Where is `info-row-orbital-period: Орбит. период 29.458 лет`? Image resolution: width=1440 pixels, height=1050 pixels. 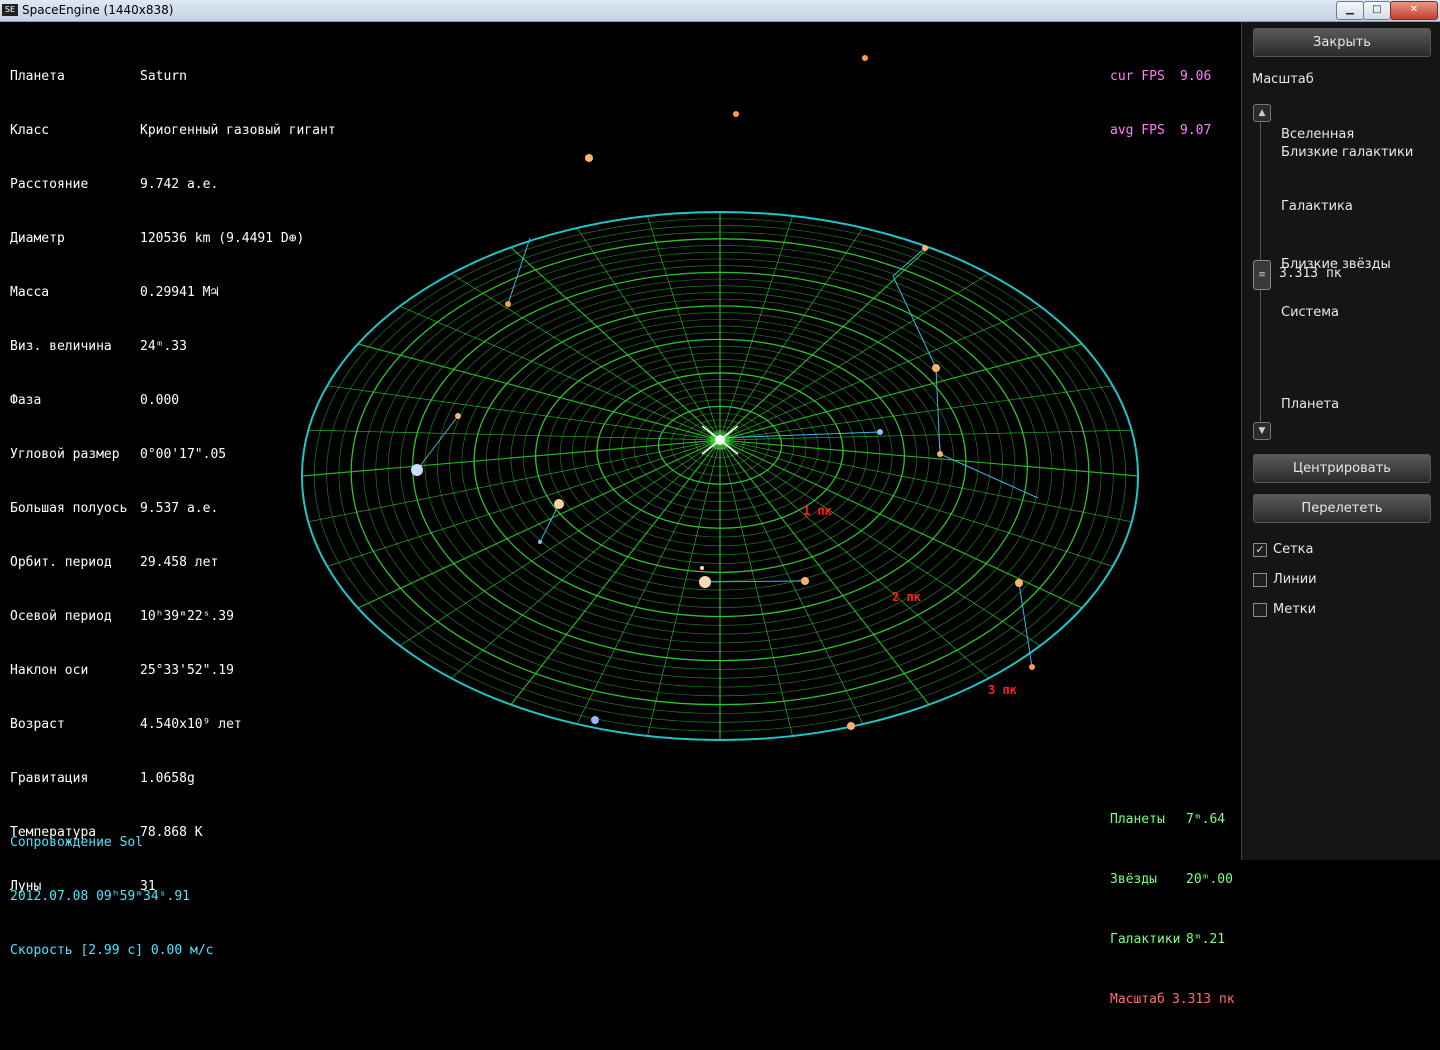
info-row-orbital-period: Орбит. период 29.458 лет is located at coordinates (173, 563).